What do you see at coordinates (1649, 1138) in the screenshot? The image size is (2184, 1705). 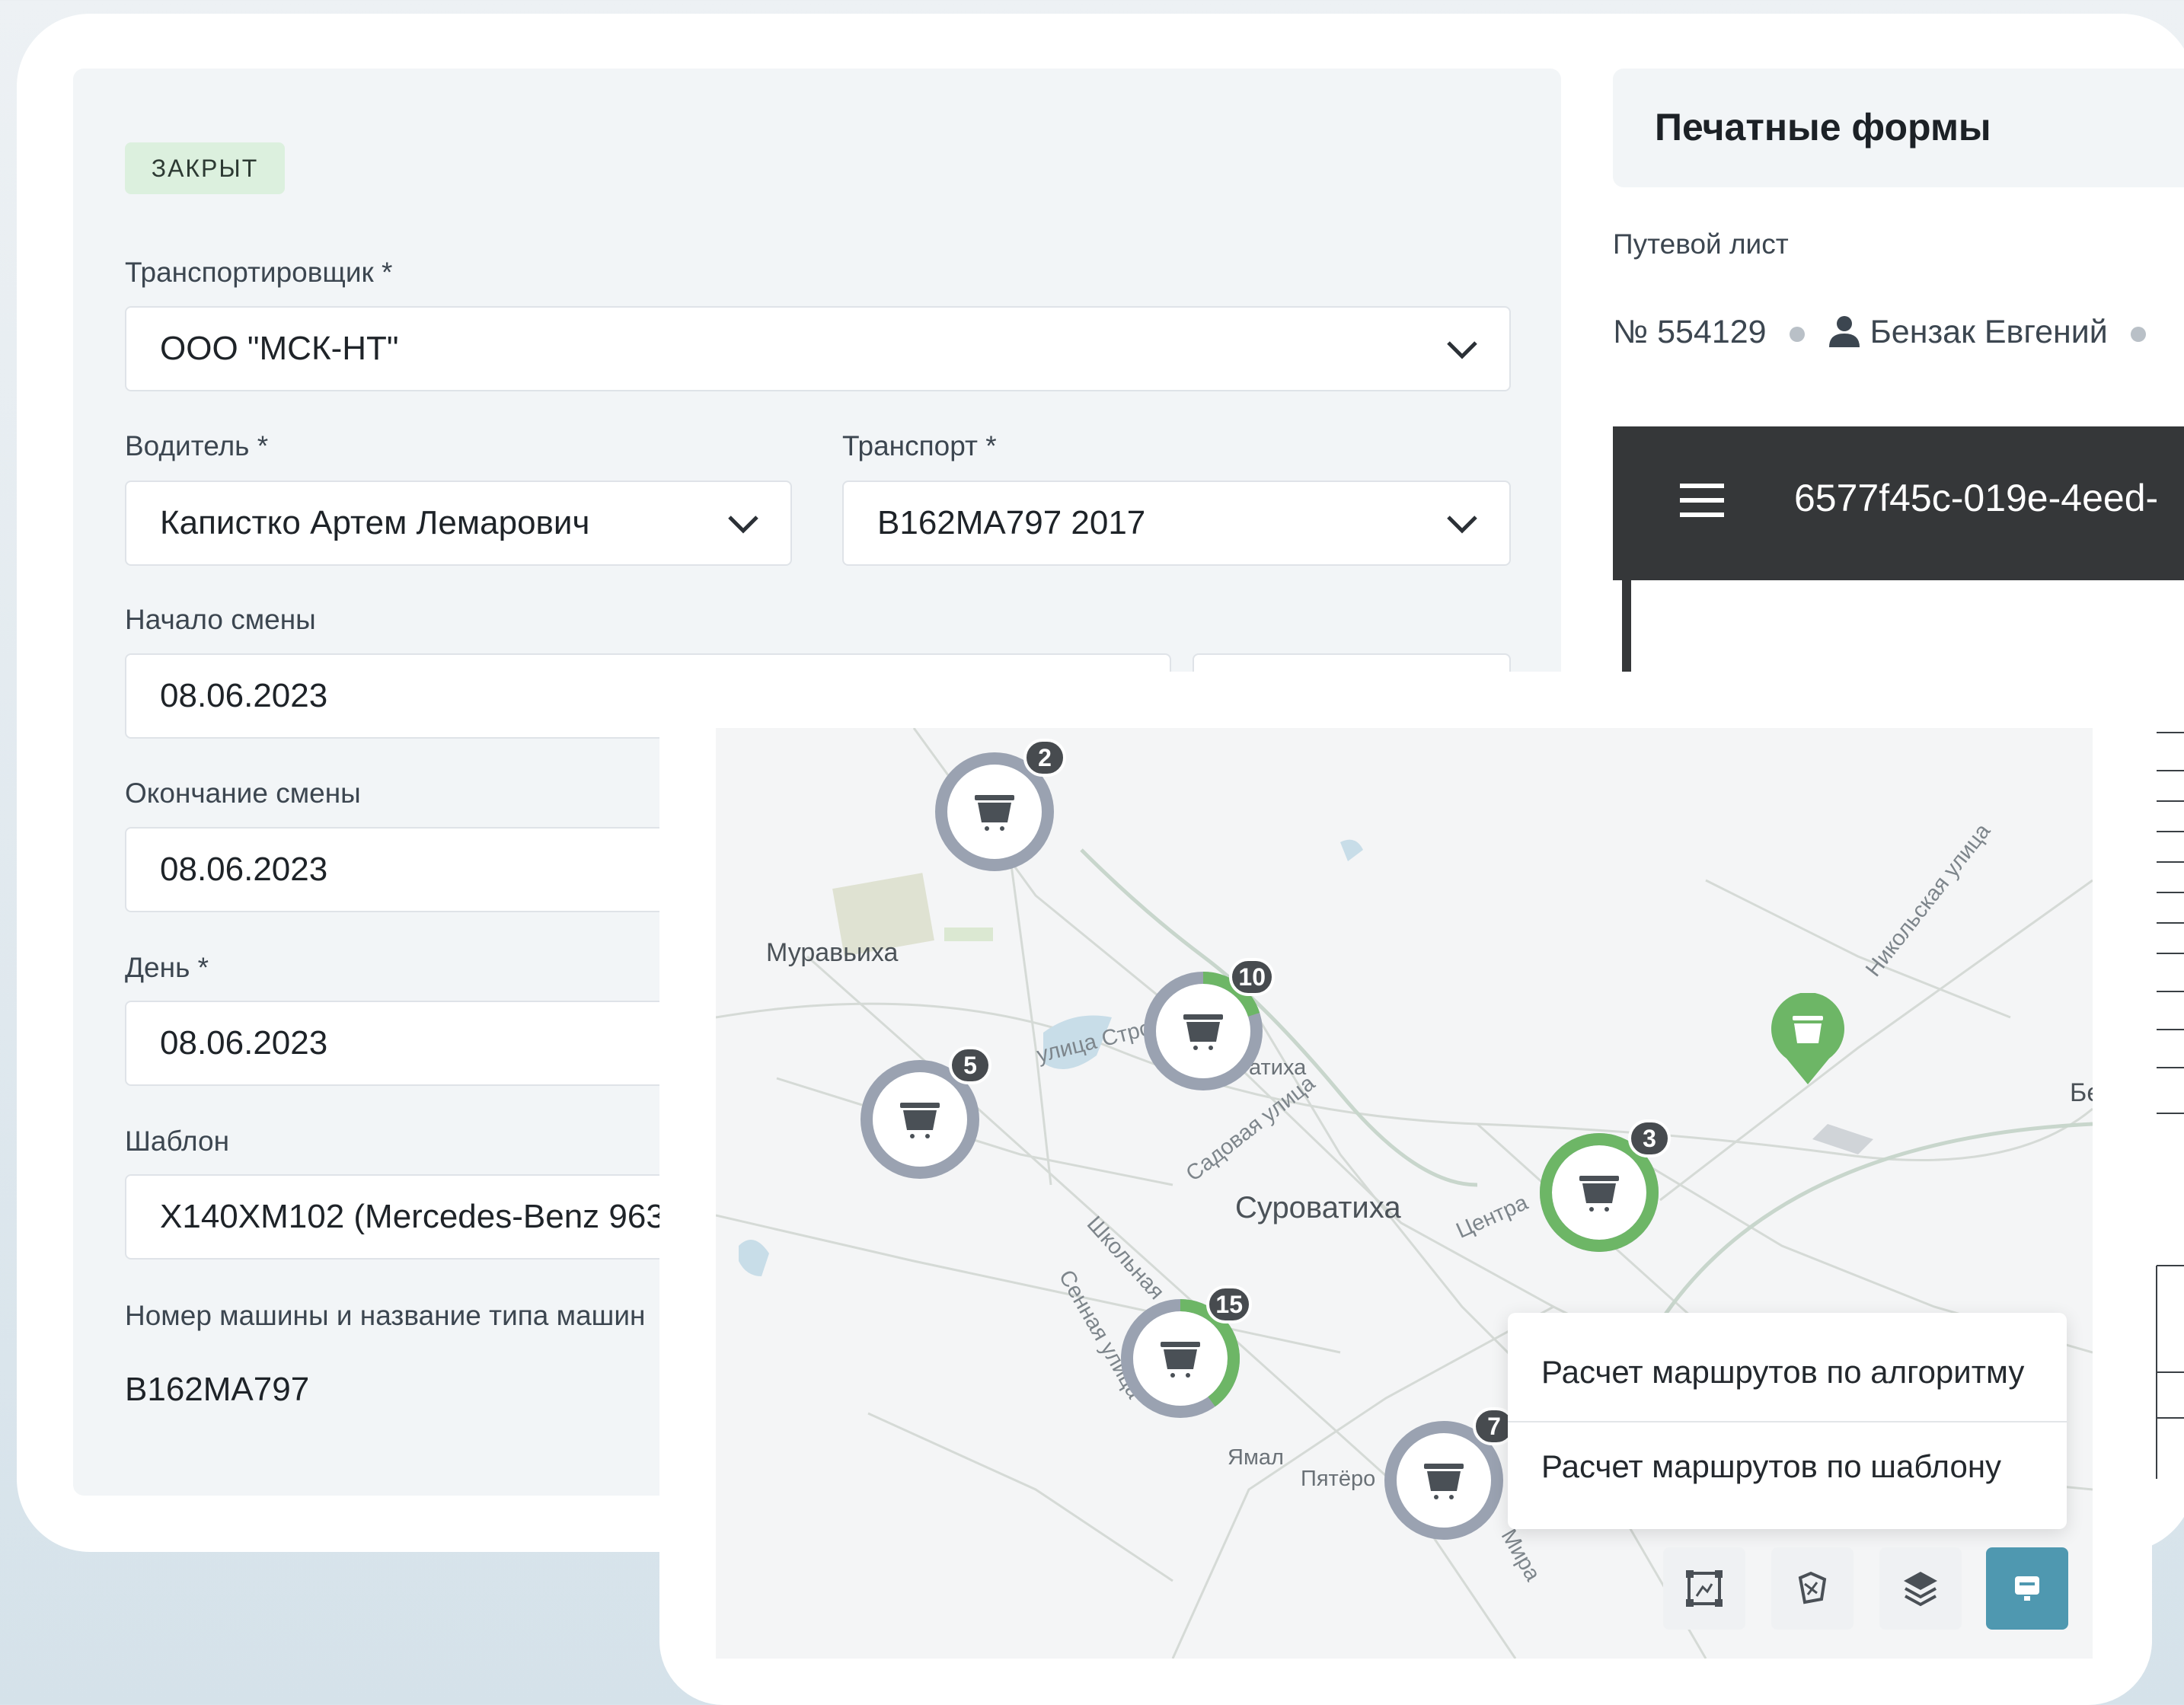 I see `cluster-count-badge: 3` at bounding box center [1649, 1138].